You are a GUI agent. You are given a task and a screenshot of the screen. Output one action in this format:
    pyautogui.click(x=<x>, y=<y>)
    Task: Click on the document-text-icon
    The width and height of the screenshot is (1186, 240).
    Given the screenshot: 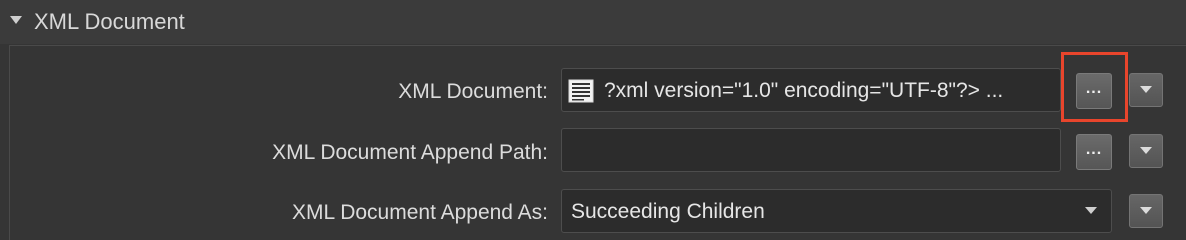 What is the action you would take?
    pyautogui.click(x=581, y=91)
    